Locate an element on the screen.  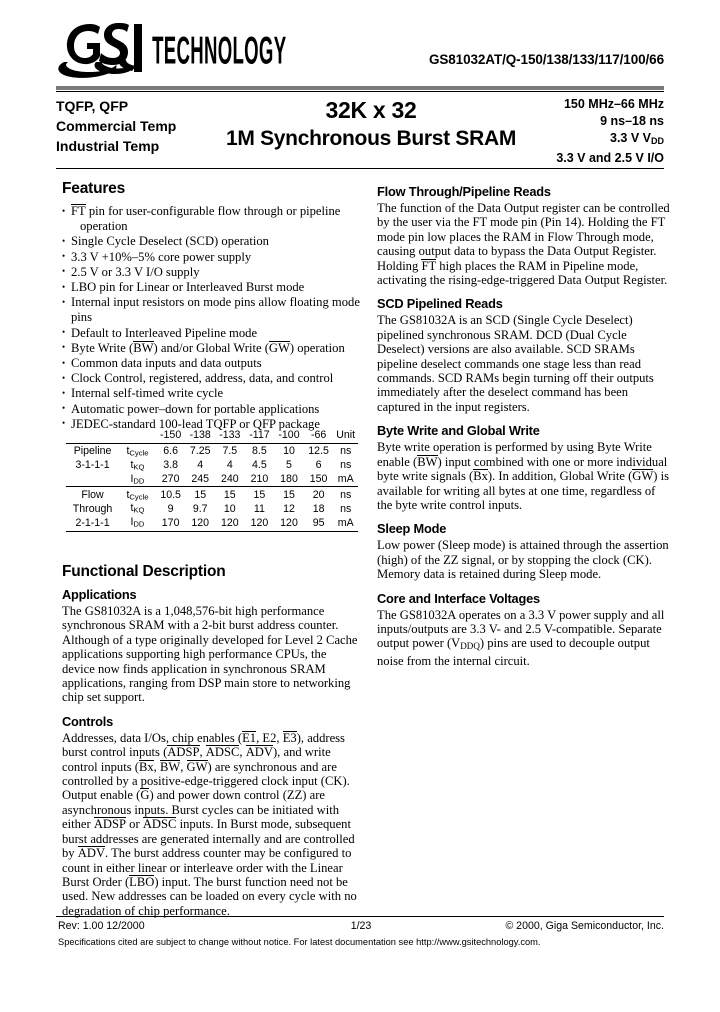
cell-value: 12.5 is located at coordinates (318, 450).